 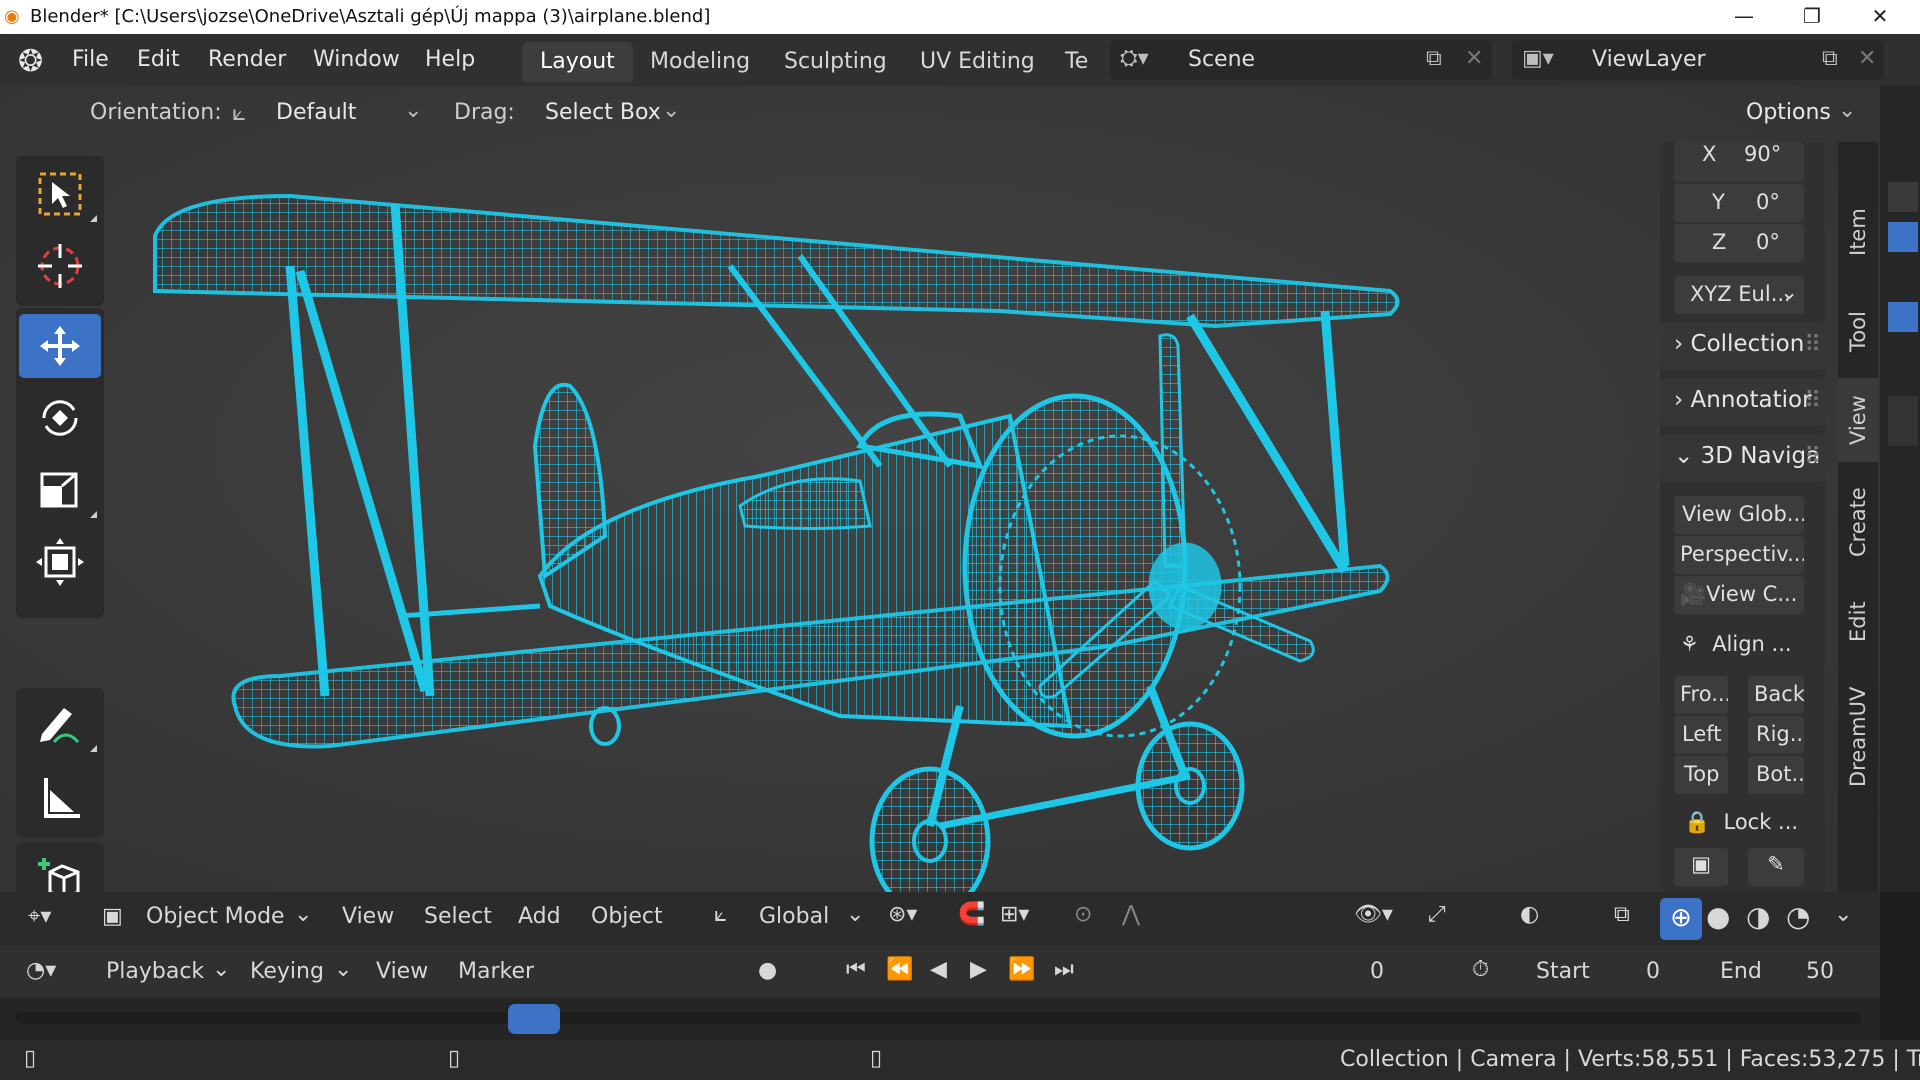 What do you see at coordinates (1739, 243) in the screenshot?
I see `rotation-z-field: Z 0°` at bounding box center [1739, 243].